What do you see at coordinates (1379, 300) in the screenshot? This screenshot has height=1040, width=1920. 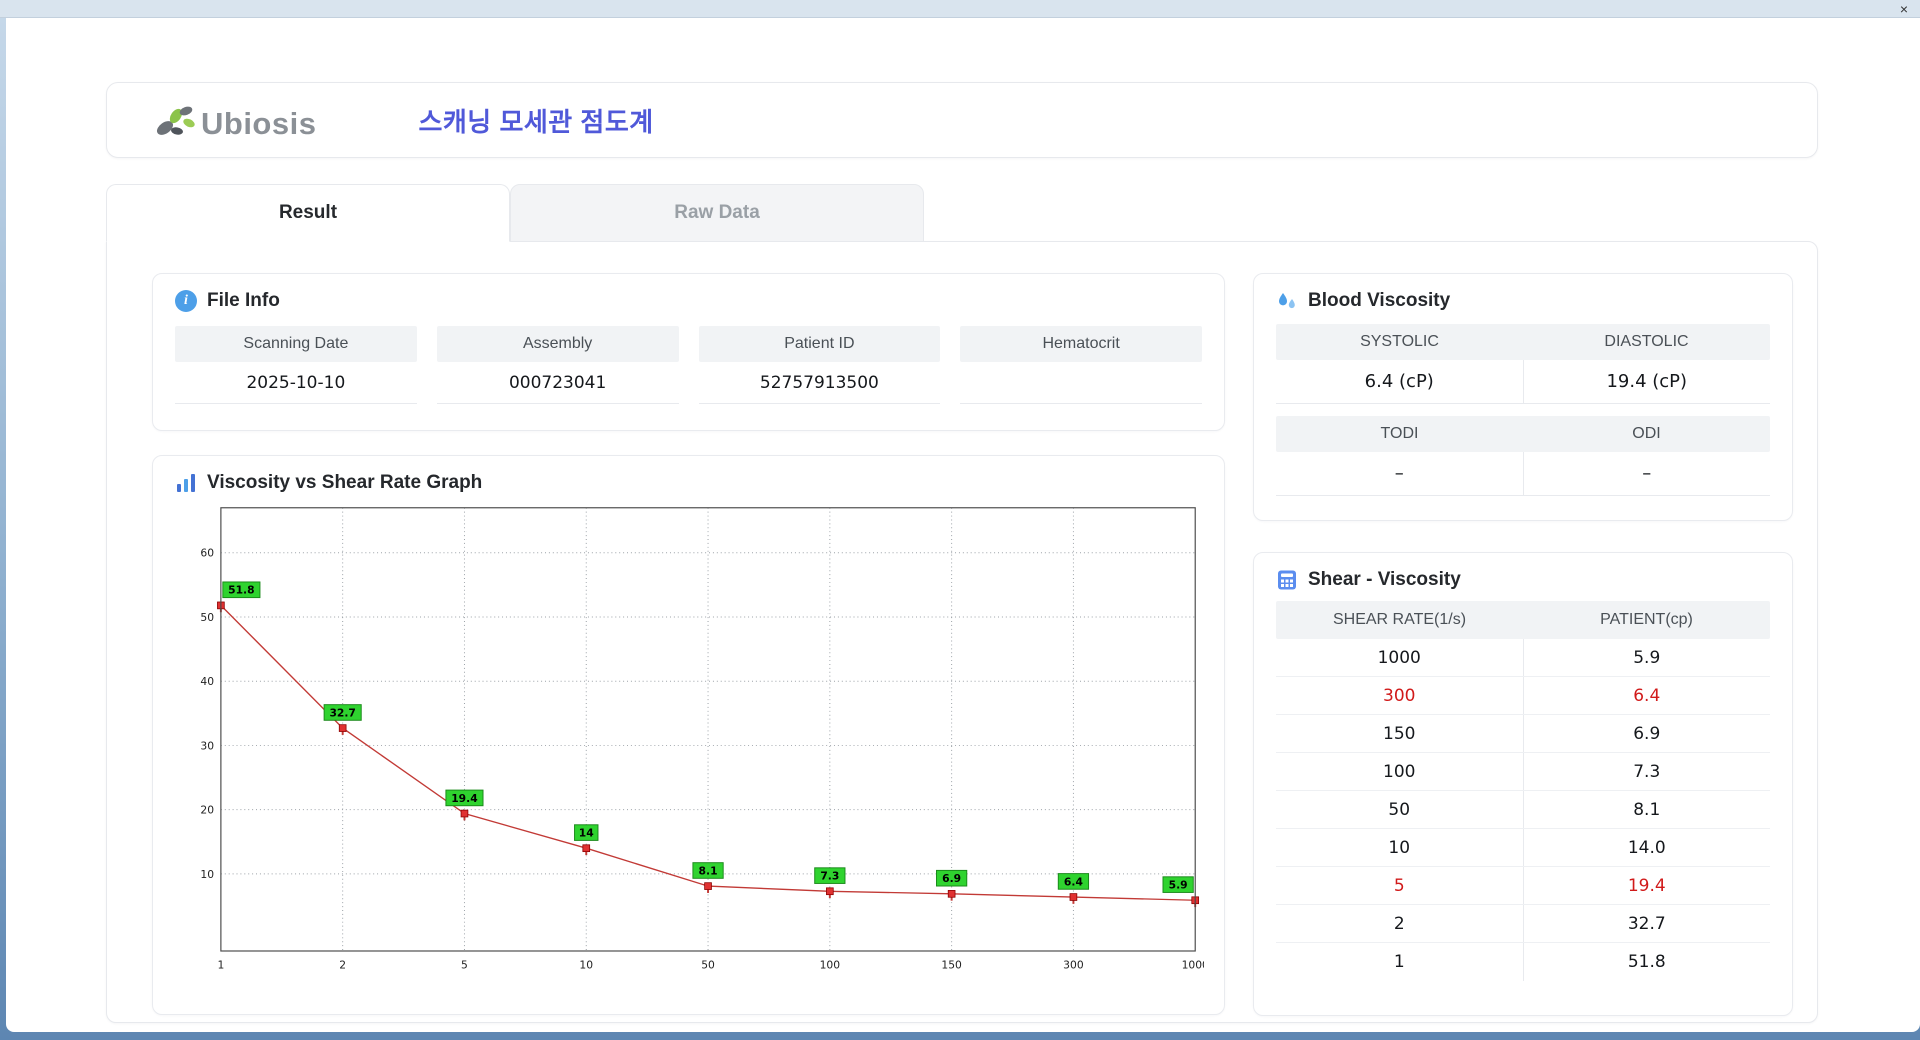 I see `blood-viscosity-title: Blood Viscosity` at bounding box center [1379, 300].